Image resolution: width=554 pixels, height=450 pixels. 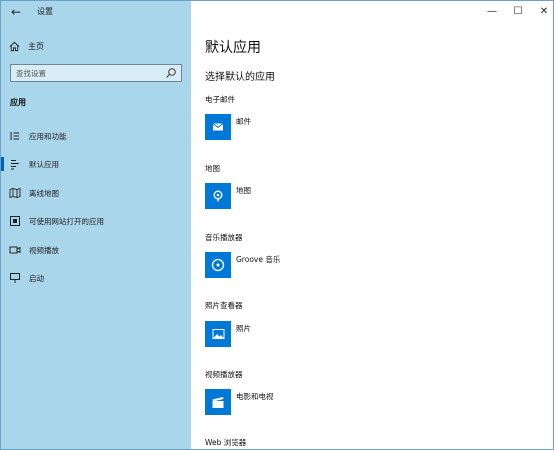 What do you see at coordinates (96, 193) in the screenshot?
I see `sidebar-item-offline-maps: 离线地图` at bounding box center [96, 193].